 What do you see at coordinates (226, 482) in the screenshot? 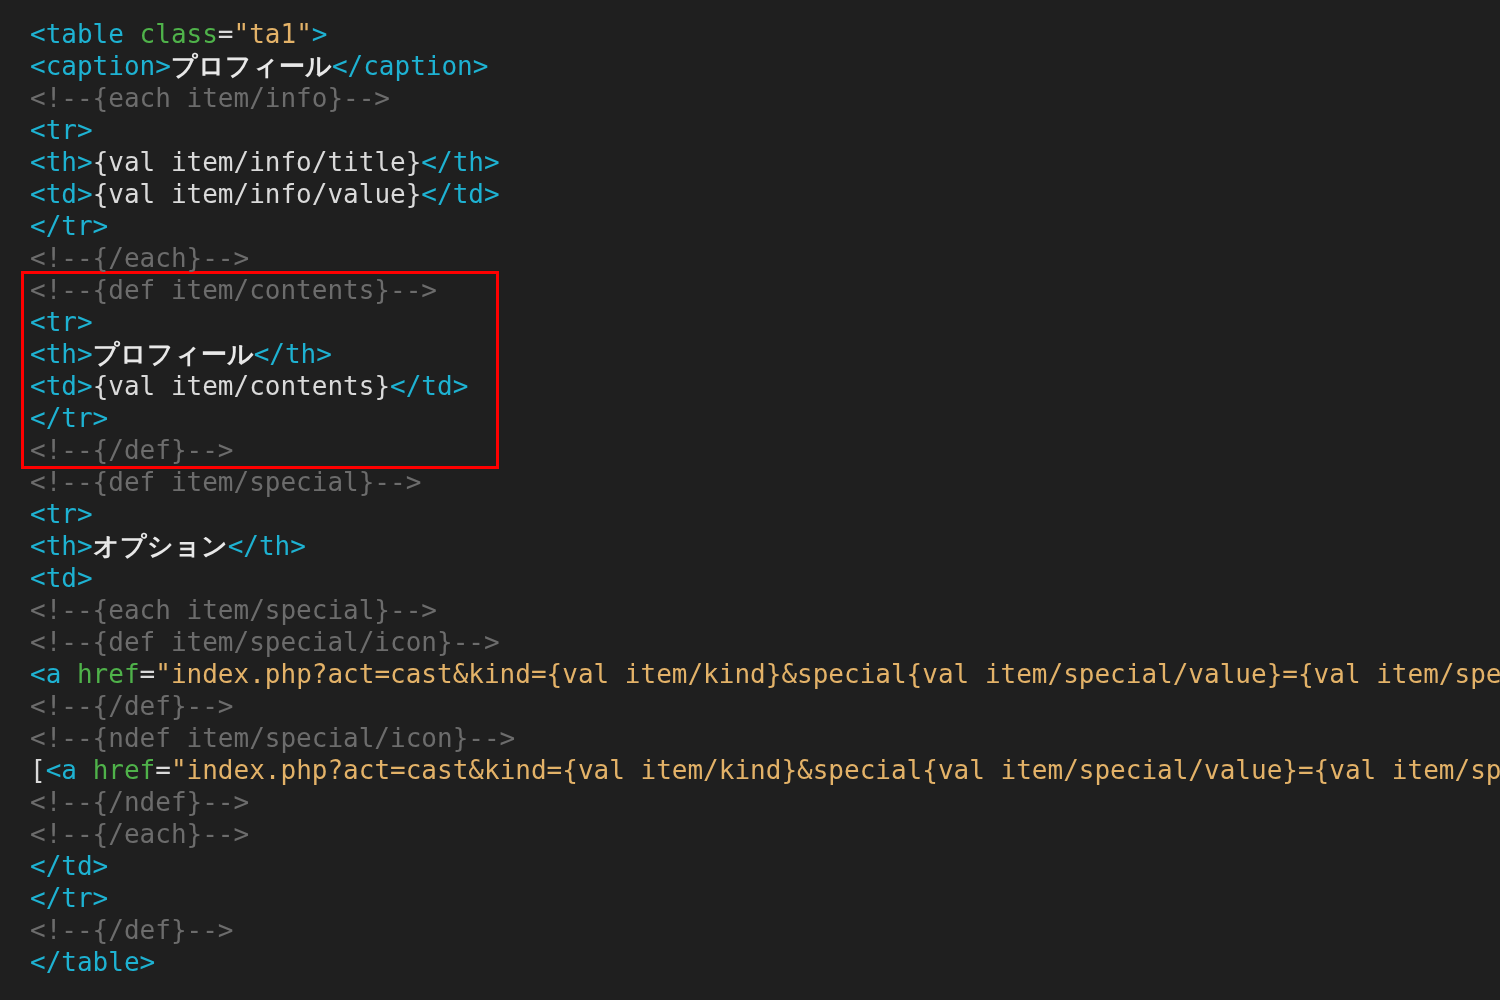
I see `code-line: <!--{def item/special}-->` at bounding box center [226, 482].